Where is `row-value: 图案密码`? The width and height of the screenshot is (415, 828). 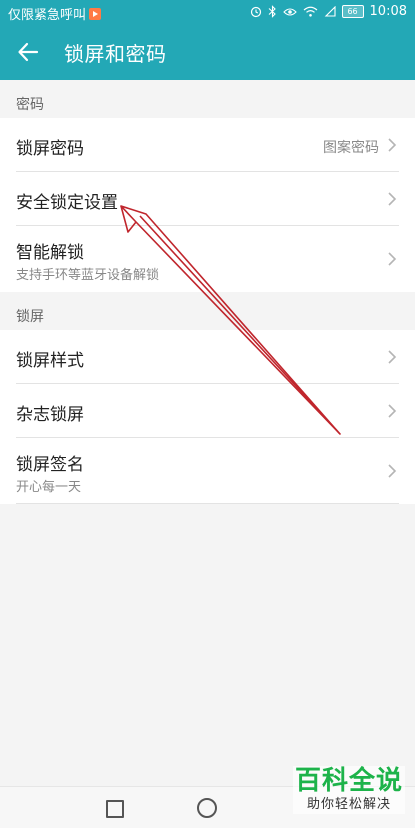
row-value: 图案密码 is located at coordinates (351, 148).